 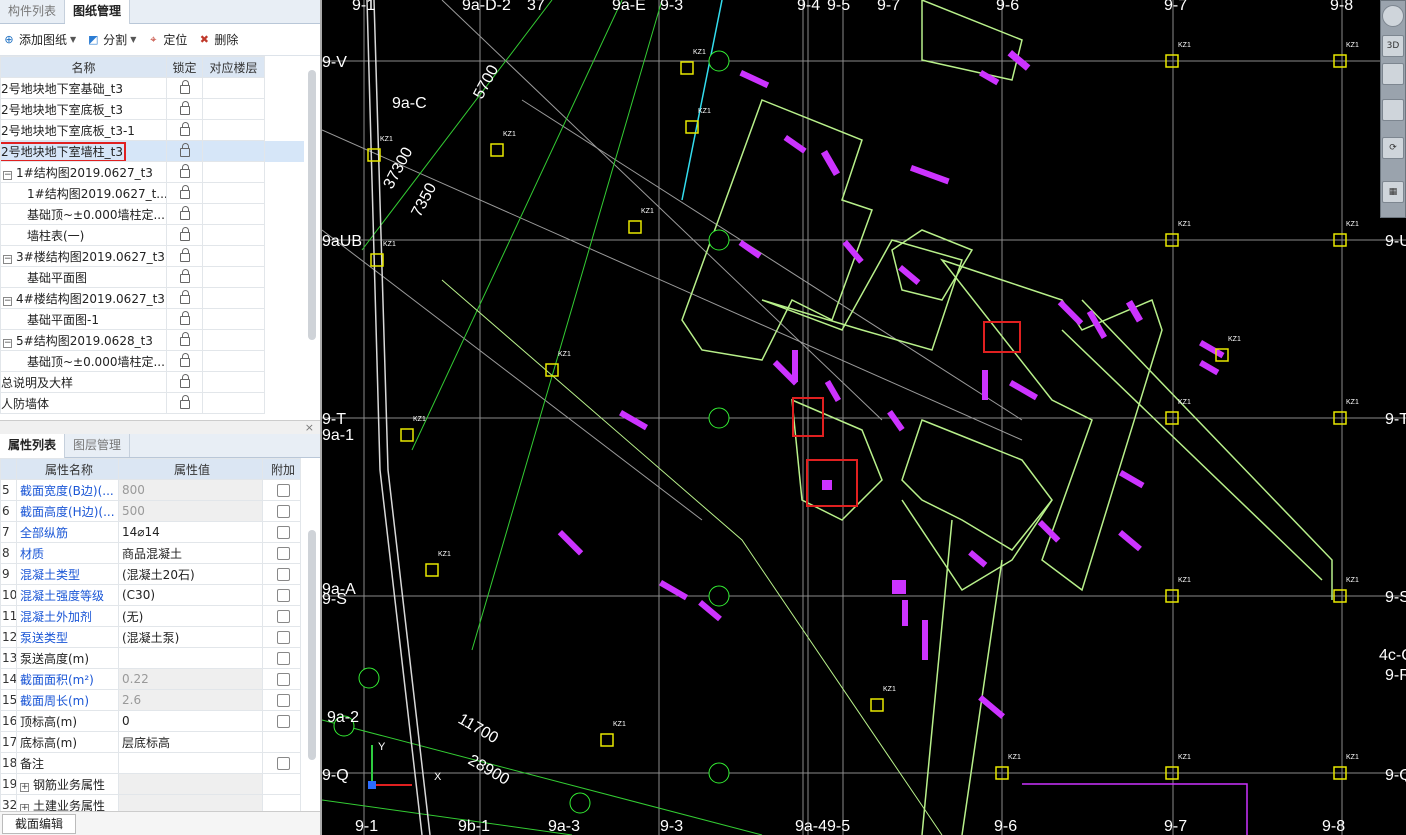 I want to click on property-row: 18 备注, so click(x=150, y=763).